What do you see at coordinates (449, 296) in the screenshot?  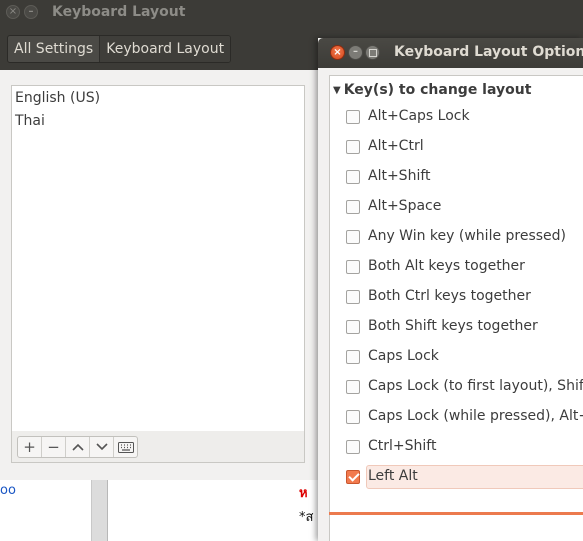 I see `option-label: Both Ctrl keys together` at bounding box center [449, 296].